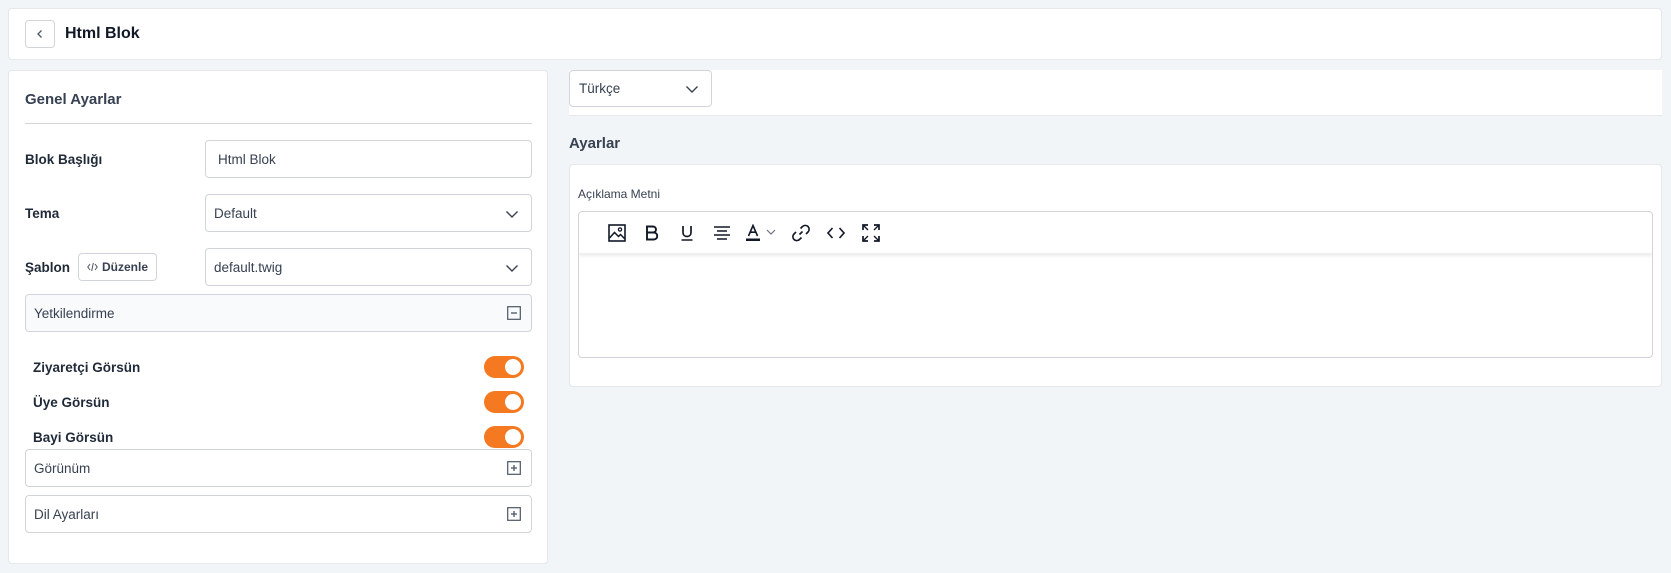  I want to click on toggle-row-dealer: Bayi Görsün, so click(278, 437).